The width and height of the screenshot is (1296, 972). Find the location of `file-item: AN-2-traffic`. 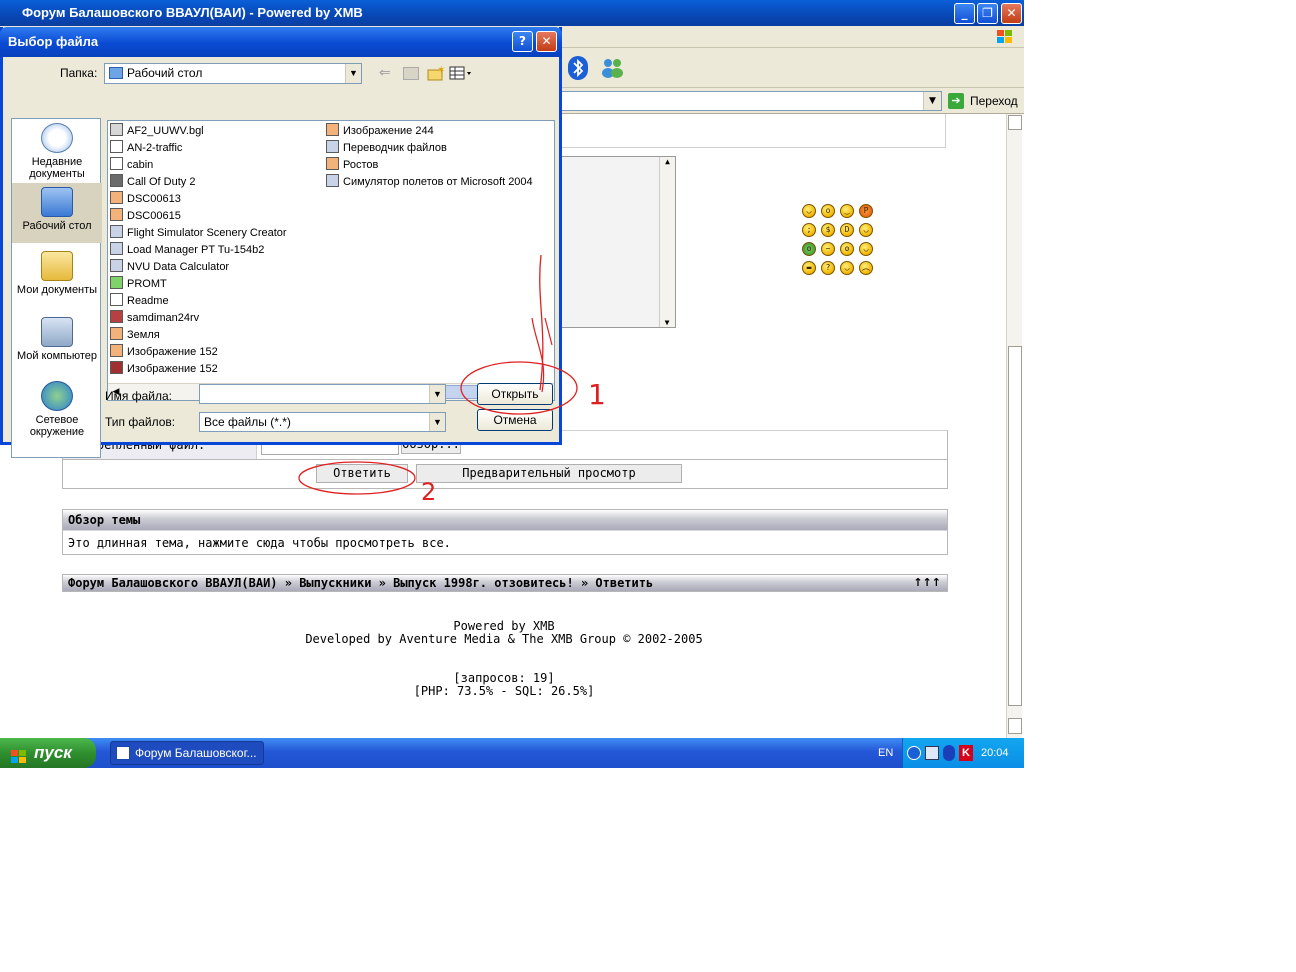

file-item: AN-2-traffic is located at coordinates (146, 148).